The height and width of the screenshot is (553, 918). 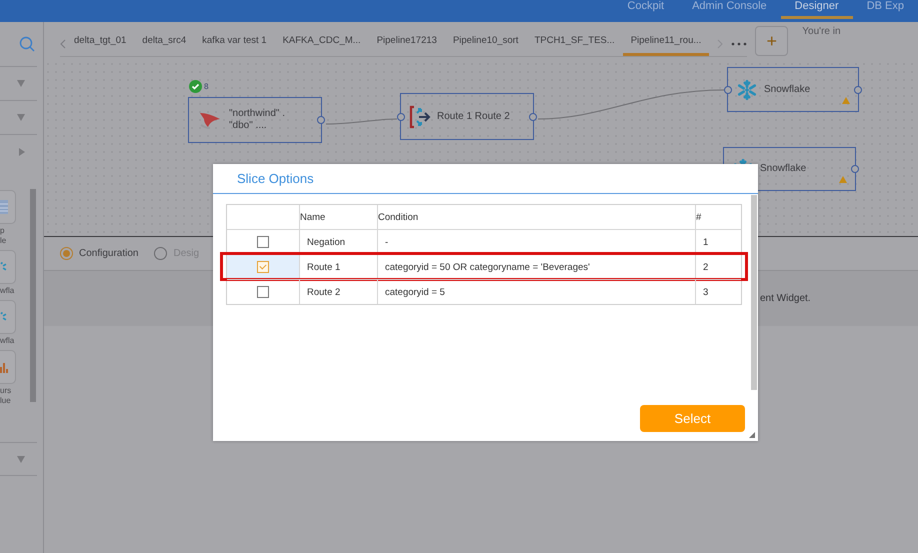 I want to click on table-cell: categoryid = 5, so click(x=536, y=292).